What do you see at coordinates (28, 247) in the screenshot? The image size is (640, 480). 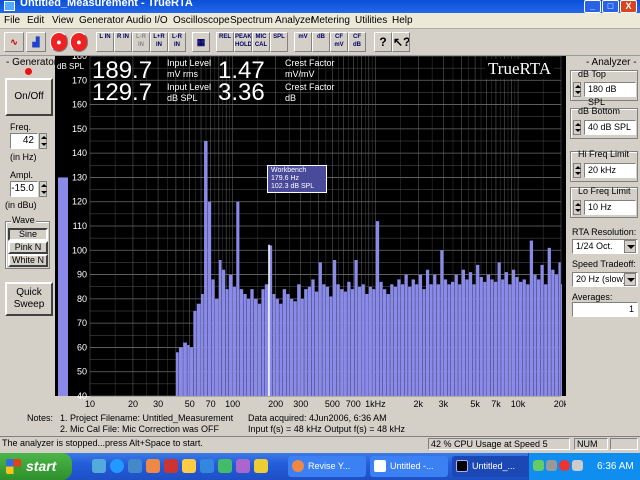 I see `wave-pink-noise-button: Pink N` at bounding box center [28, 247].